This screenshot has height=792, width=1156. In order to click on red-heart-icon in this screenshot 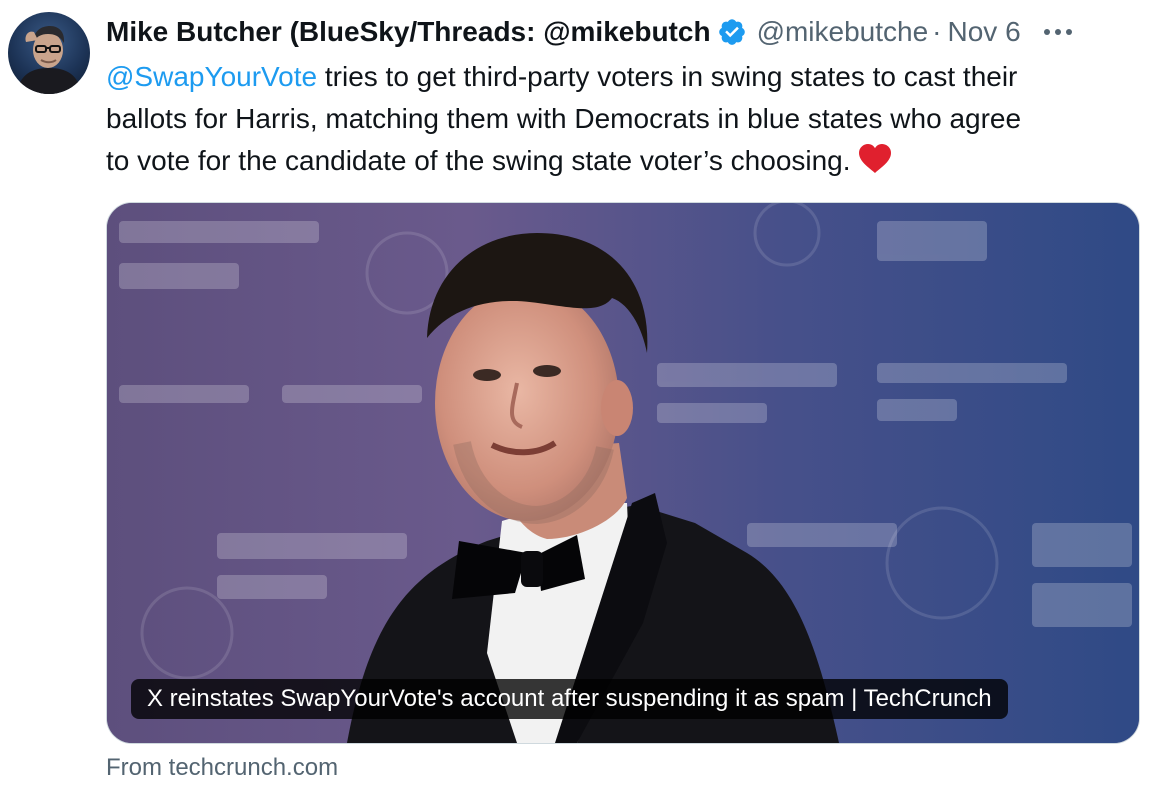, I will do `click(874, 158)`.